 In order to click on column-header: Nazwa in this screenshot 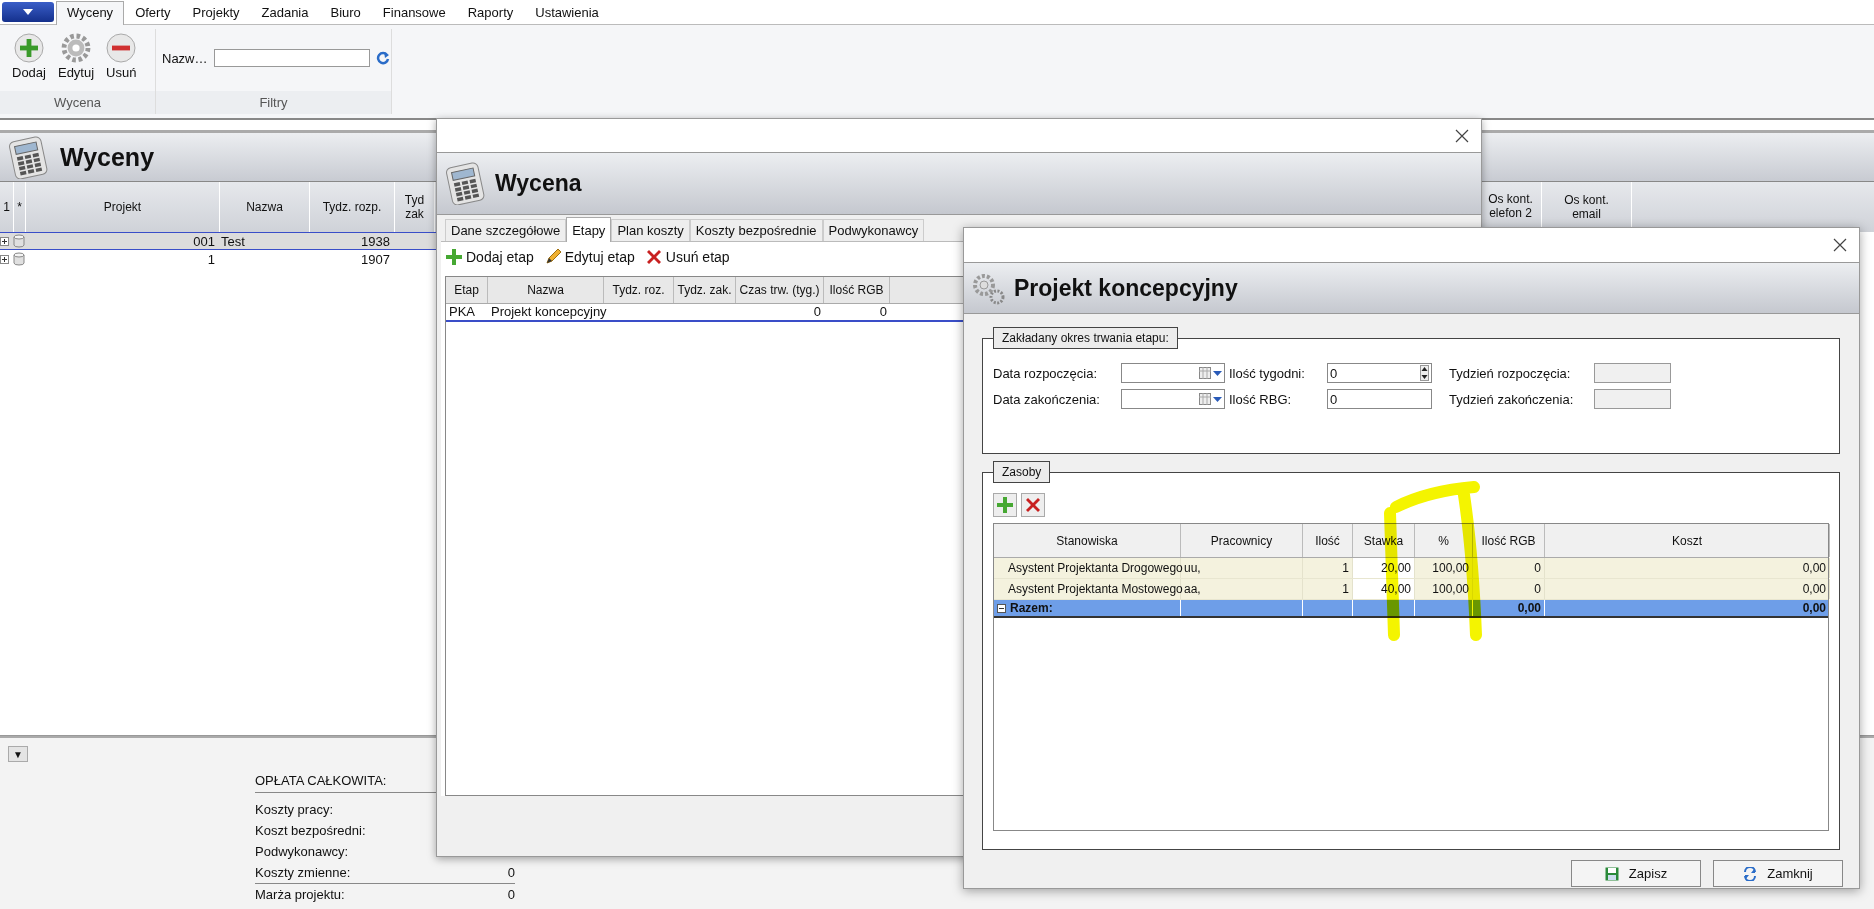, I will do `click(546, 289)`.